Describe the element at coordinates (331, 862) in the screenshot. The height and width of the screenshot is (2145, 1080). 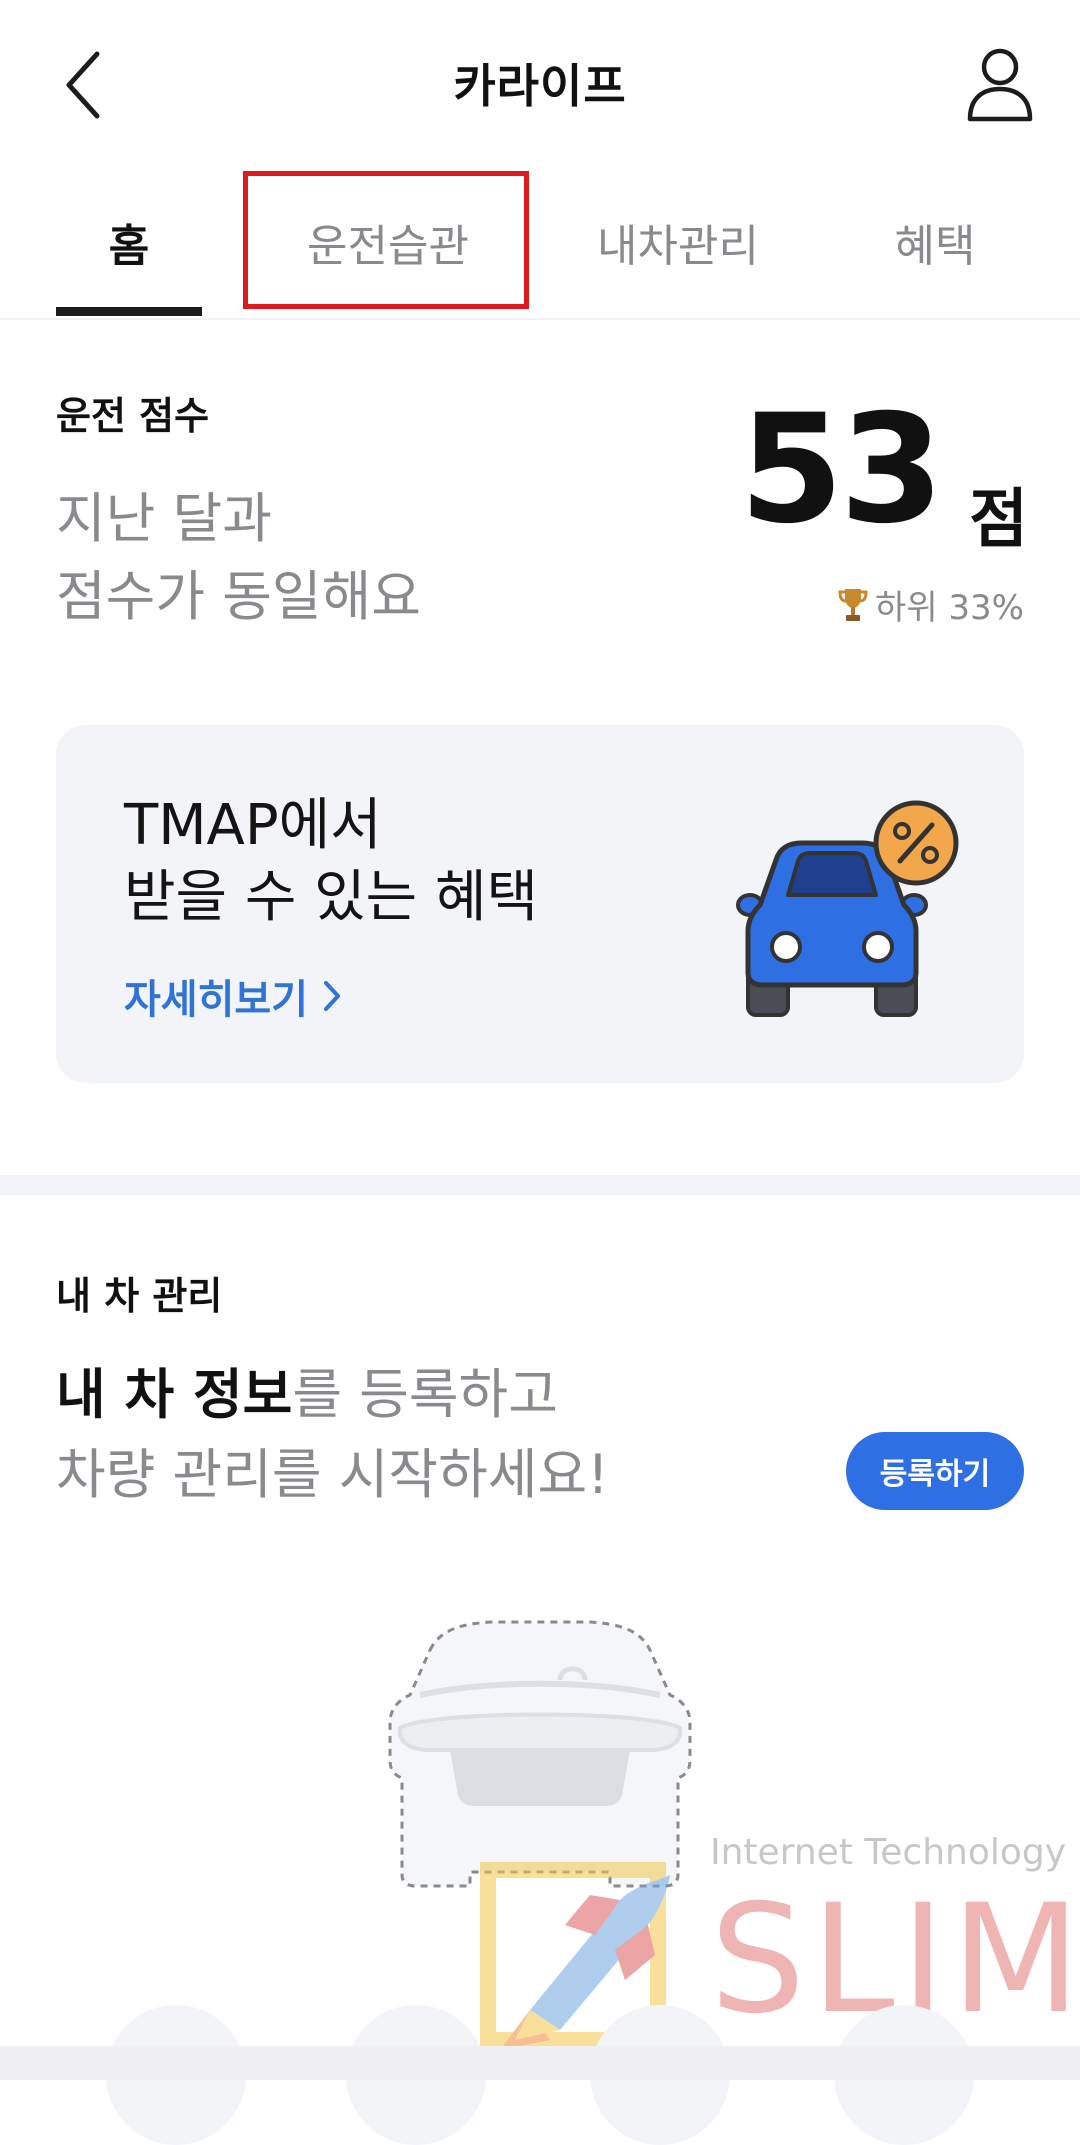
I see `benefit-title: TMAP에서 받을 수 있는 혜택` at that location.